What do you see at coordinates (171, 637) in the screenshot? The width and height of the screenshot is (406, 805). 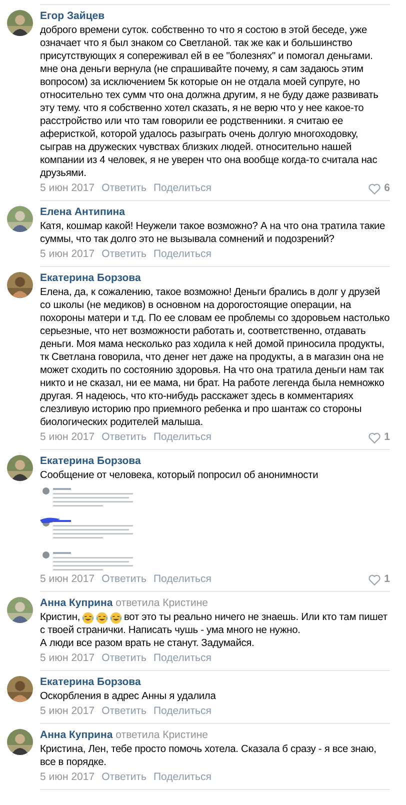 I see `comment-text: с твоей странички. Написать чушь - ума много не нужно. А люди все разом врать не станут. Задумайся.` at bounding box center [171, 637].